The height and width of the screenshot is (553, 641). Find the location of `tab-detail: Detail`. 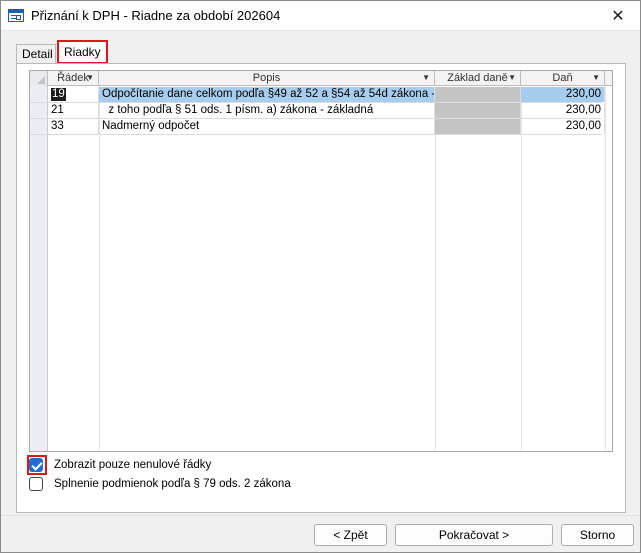

tab-detail: Detail is located at coordinates (36, 54).